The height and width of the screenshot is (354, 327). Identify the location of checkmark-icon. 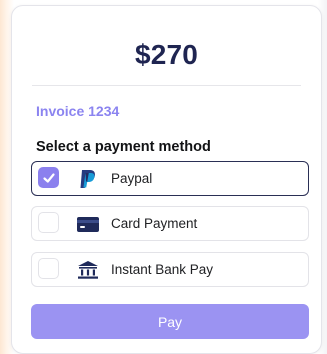
(49, 178).